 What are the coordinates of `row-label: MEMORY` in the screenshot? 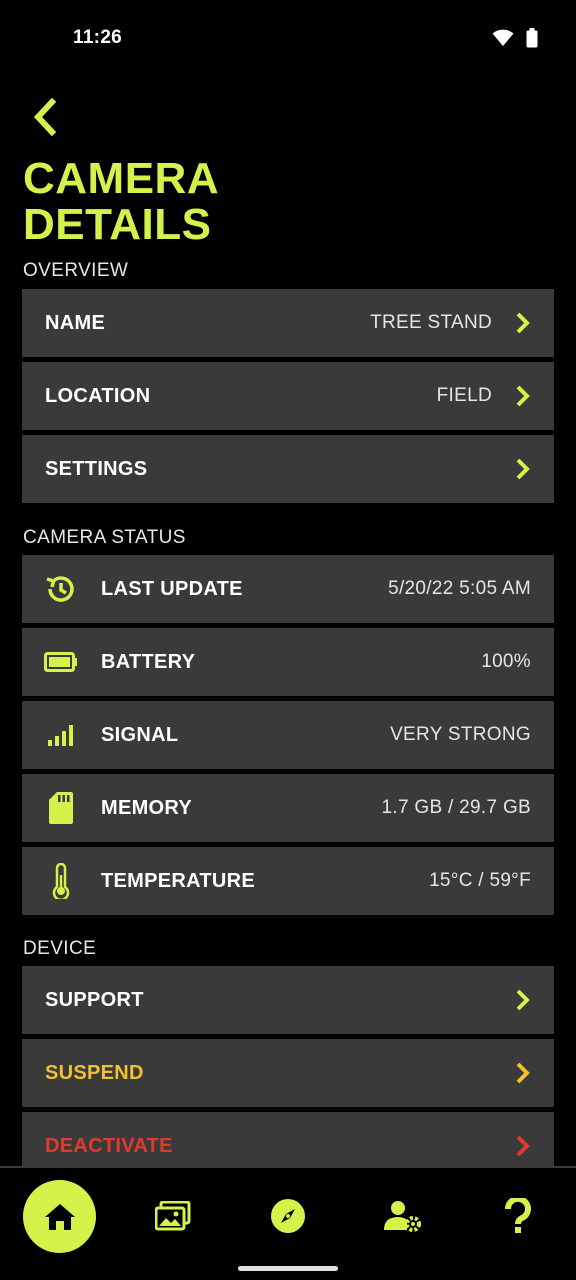 It's located at (147, 807).